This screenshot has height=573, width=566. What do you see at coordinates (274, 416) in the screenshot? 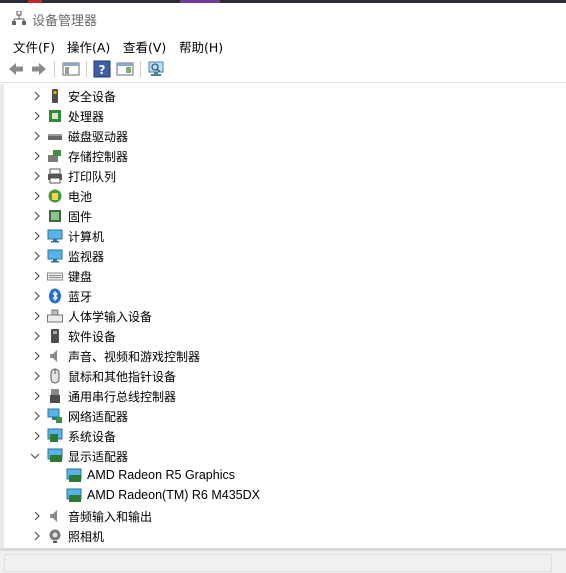
I see `tree-node: 网络适配器` at bounding box center [274, 416].